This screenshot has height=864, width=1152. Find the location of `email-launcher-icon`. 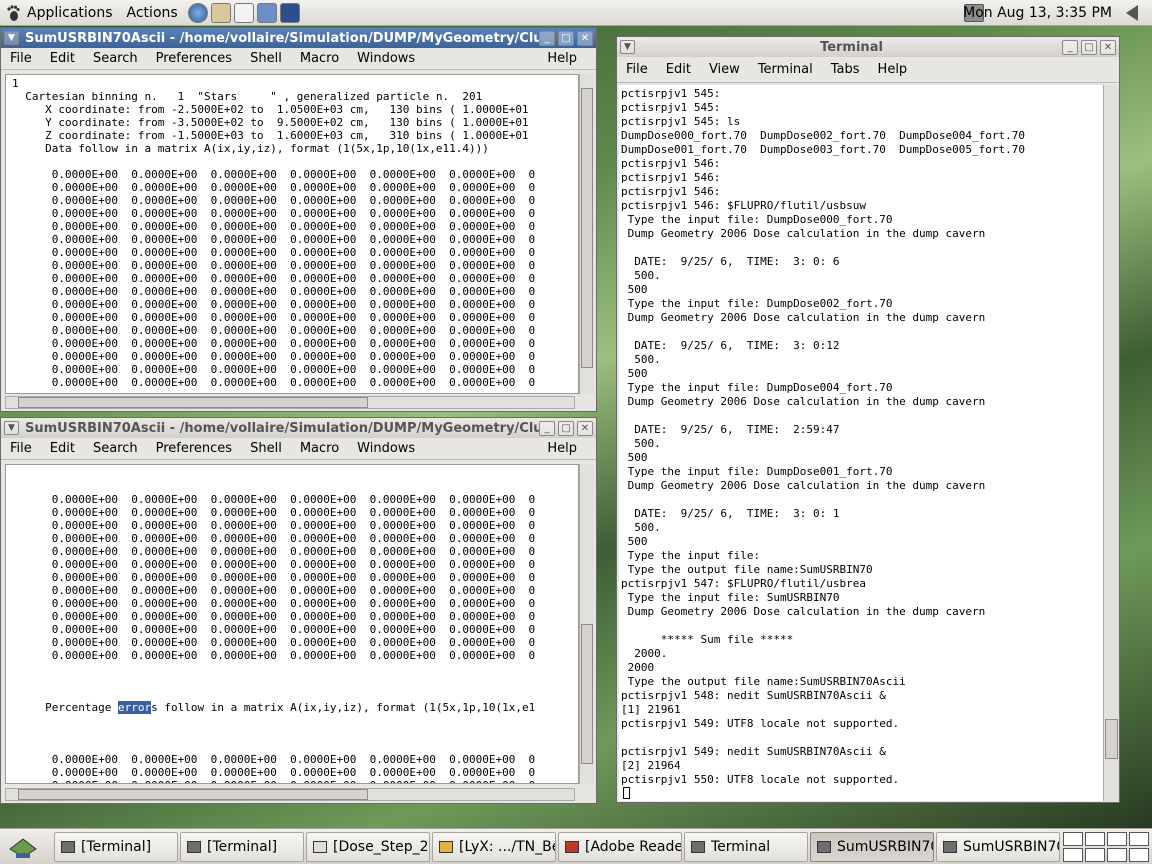

email-launcher-icon is located at coordinates (220, 12).